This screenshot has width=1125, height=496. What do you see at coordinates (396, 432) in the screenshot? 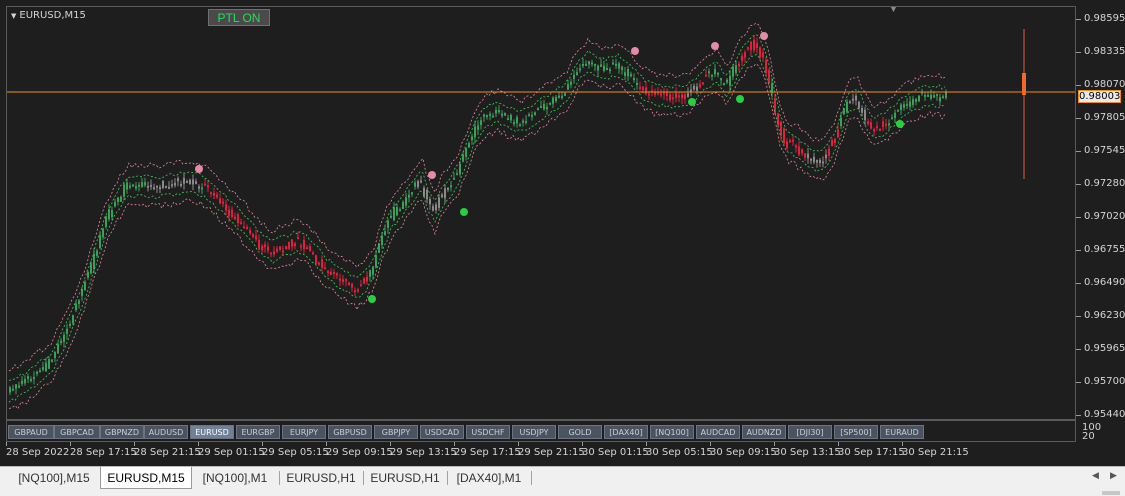
I see `symbol-button-gbpjpy: GBPJPY` at bounding box center [396, 432].